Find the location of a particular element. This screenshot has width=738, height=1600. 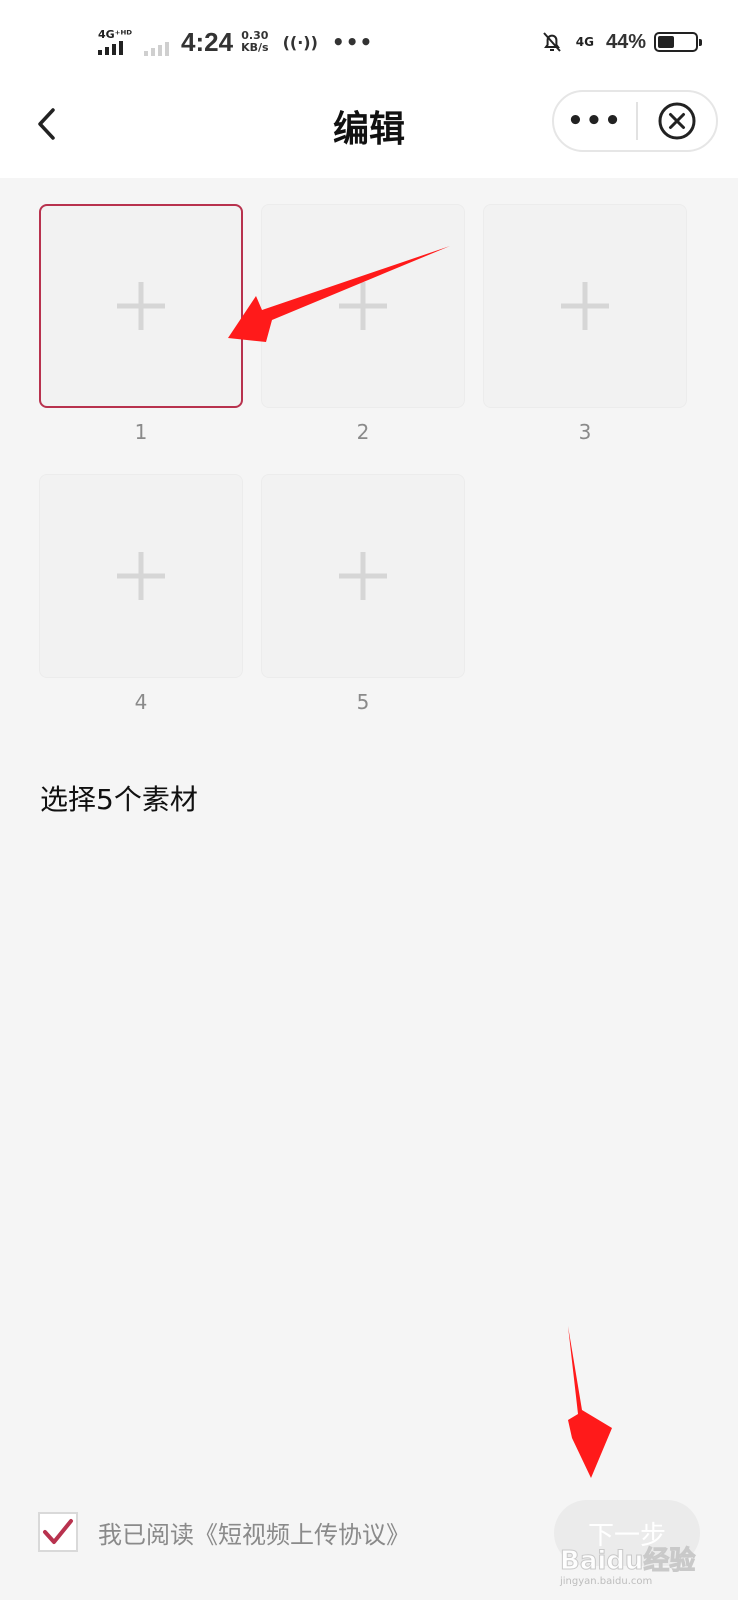

selection-hint: 选择5个素材 is located at coordinates (119, 799).